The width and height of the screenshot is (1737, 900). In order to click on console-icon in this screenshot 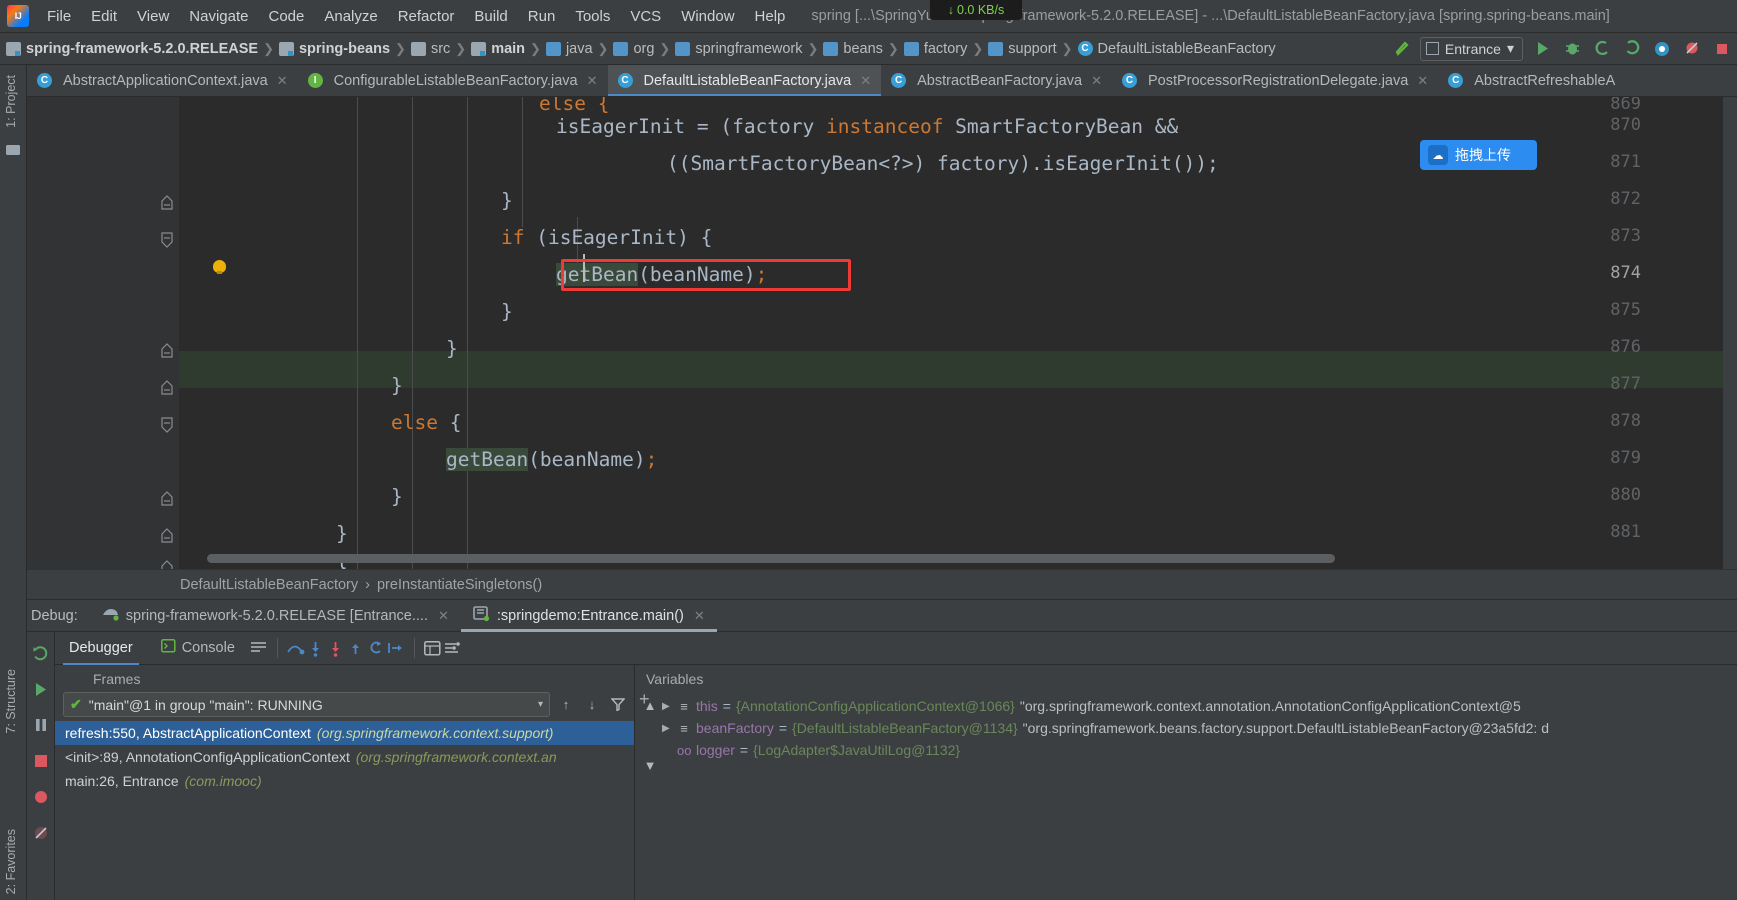, I will do `click(168, 648)`.